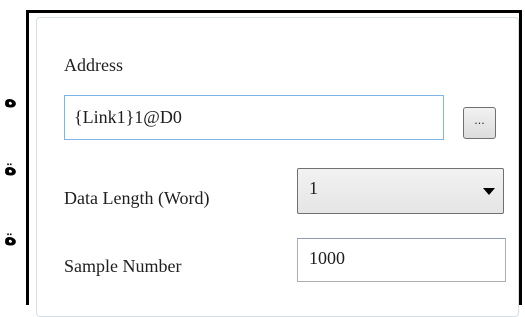  I want to click on data-length-label: Data Length (Word), so click(137, 198).